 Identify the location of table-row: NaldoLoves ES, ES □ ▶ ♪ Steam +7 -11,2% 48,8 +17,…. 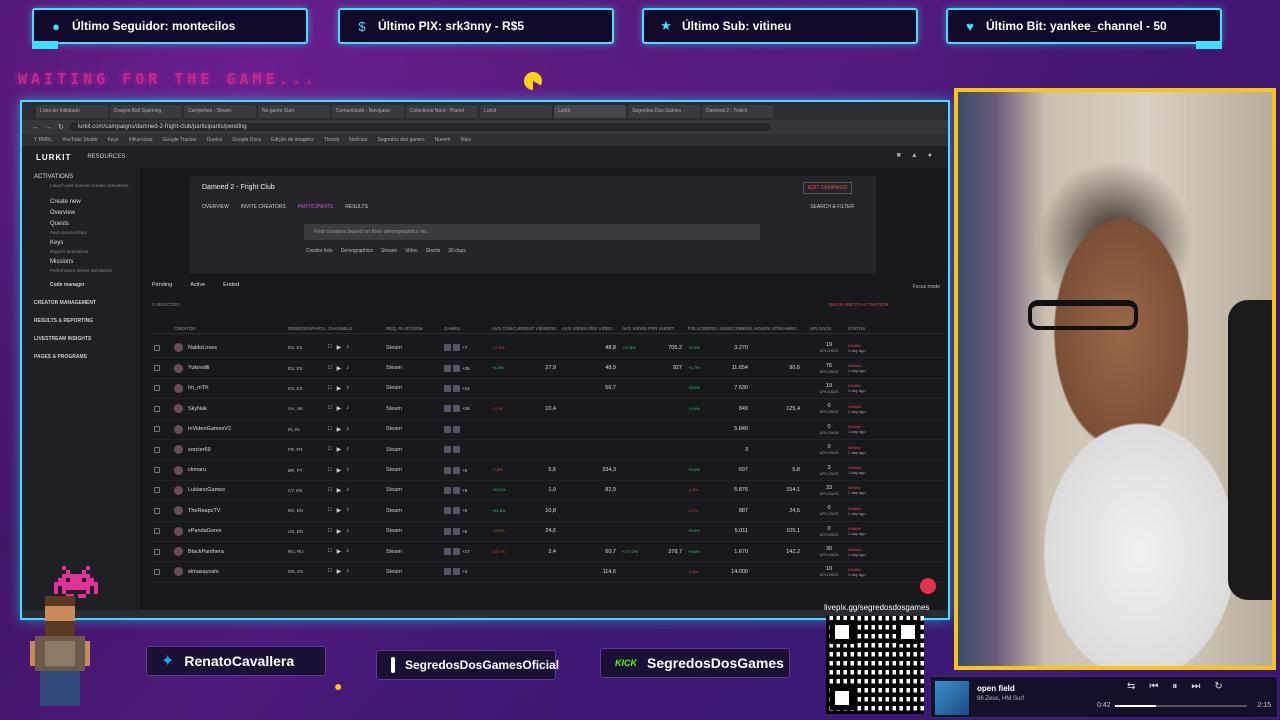
(548, 348).